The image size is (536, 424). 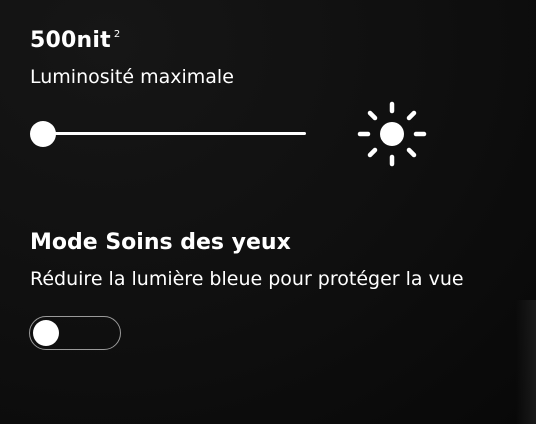 I want to click on brightness-value: 500nit 2, so click(x=75, y=40).